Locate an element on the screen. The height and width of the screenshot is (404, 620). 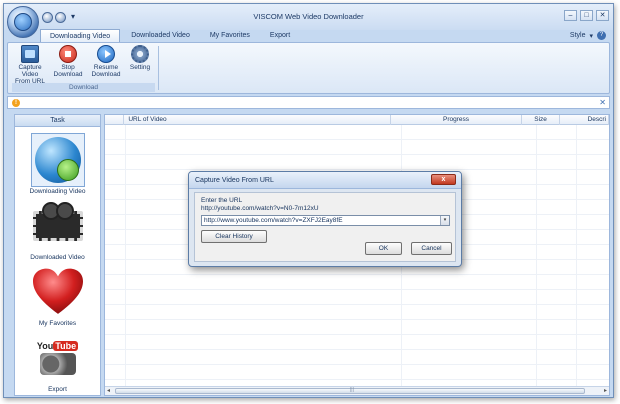
dialog-title: Capture Video From URL is located at coordinates (234, 180).